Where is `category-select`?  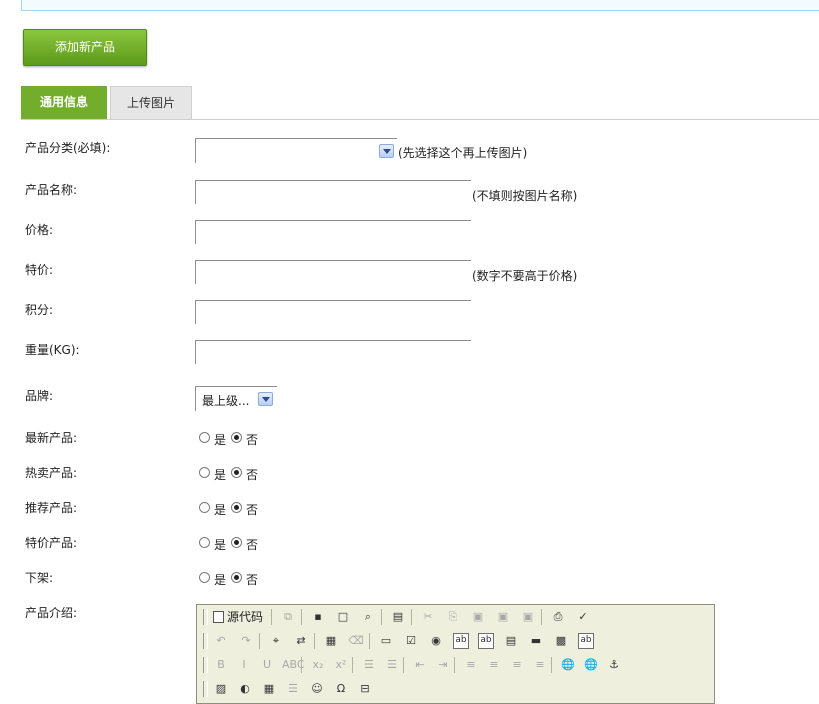 category-select is located at coordinates (296, 150).